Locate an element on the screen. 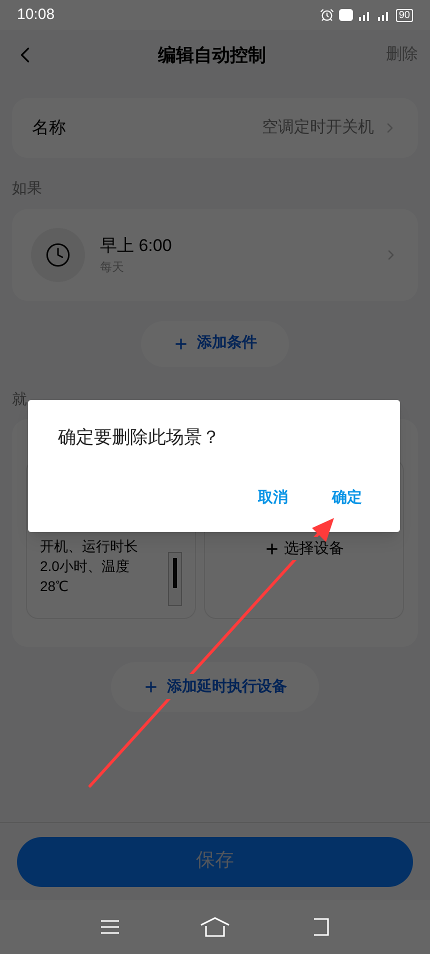 Image resolution: width=430 pixels, height=954 pixels. dialog-button: 确定 is located at coordinates (347, 498).